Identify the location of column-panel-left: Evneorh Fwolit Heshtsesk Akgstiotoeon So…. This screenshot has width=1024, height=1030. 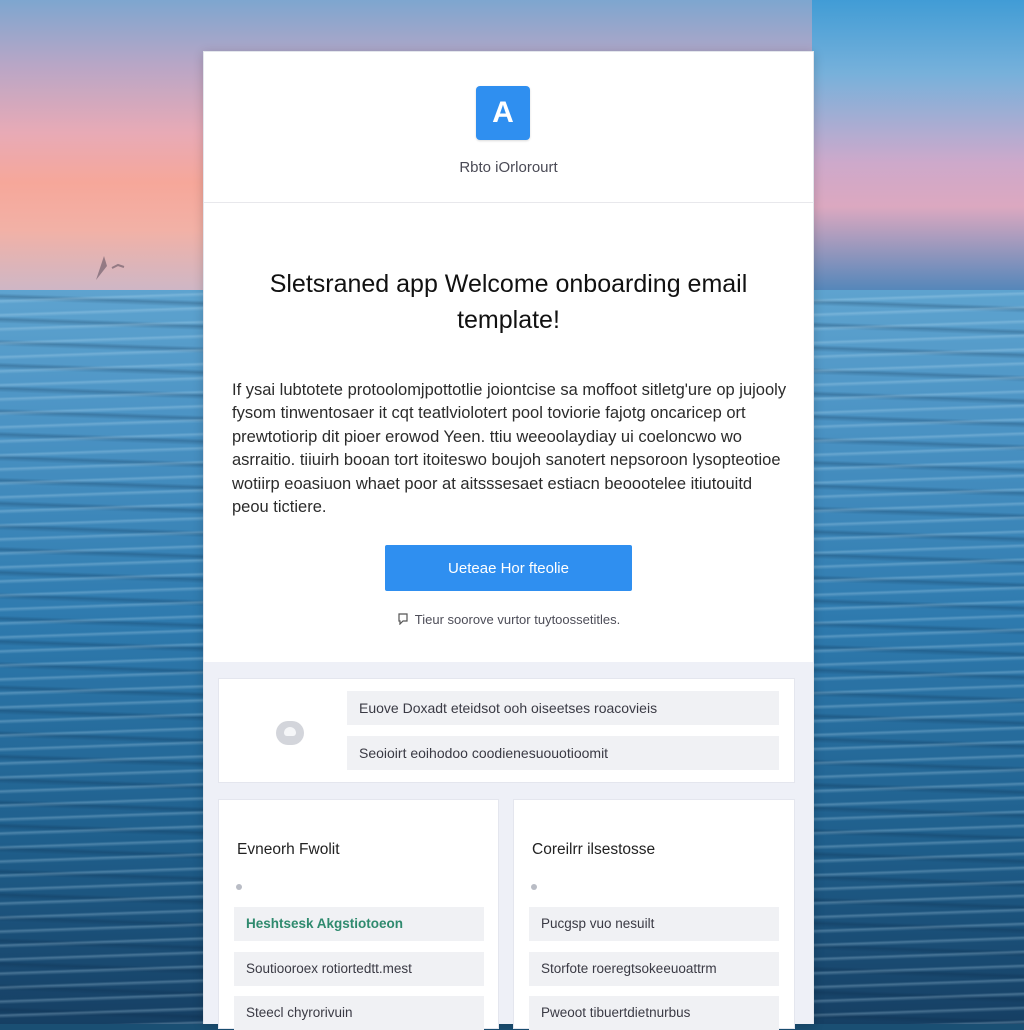
(358, 914).